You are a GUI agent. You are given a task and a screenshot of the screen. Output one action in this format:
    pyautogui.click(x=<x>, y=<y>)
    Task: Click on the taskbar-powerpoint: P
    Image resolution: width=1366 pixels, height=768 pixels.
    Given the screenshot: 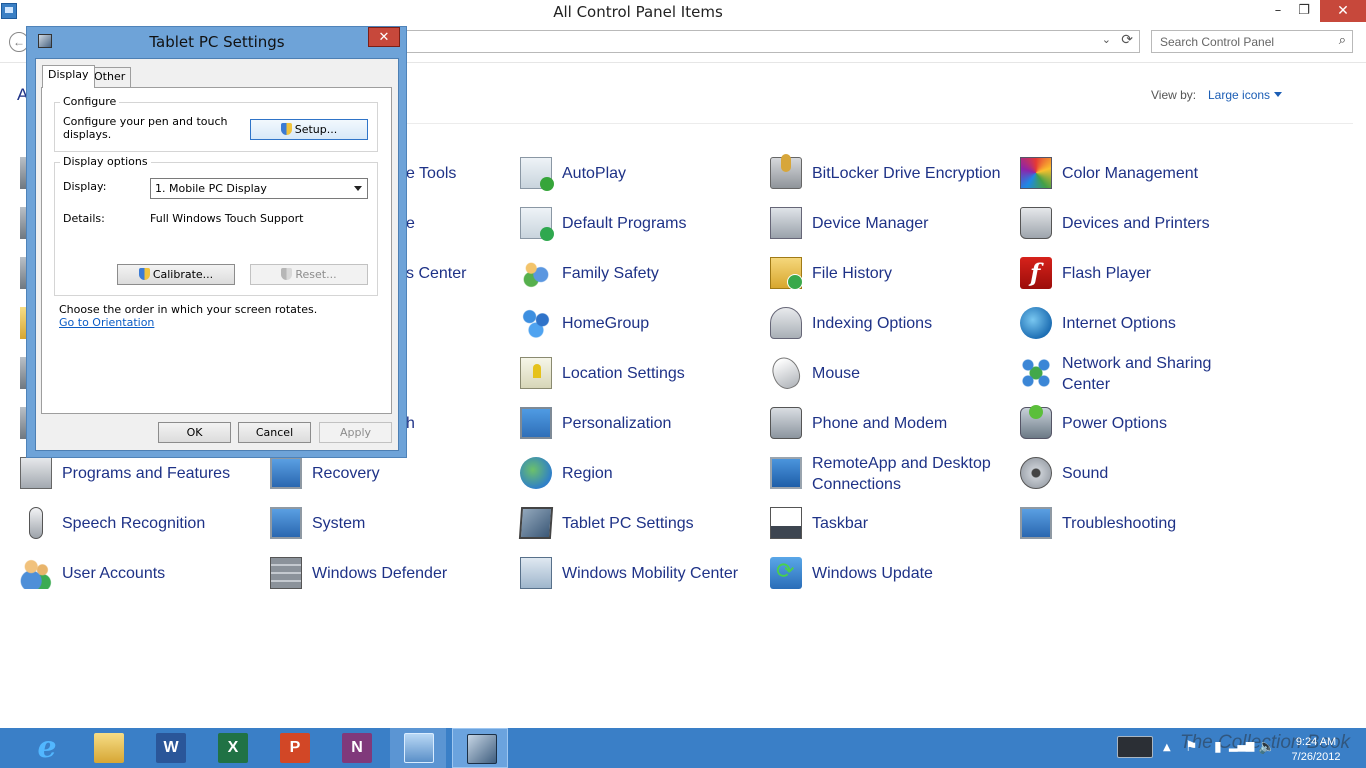 What is the action you would take?
    pyautogui.click(x=294, y=748)
    